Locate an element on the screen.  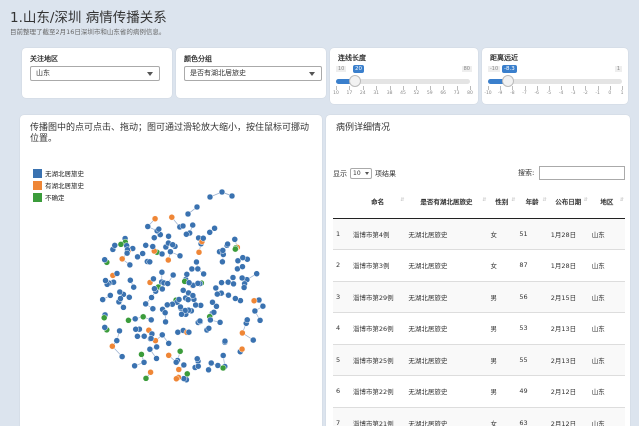
table-row: 4 淄博市第26例 无湖北居旅史男 53 2月13日 山东 is located at coordinates (479, 328).